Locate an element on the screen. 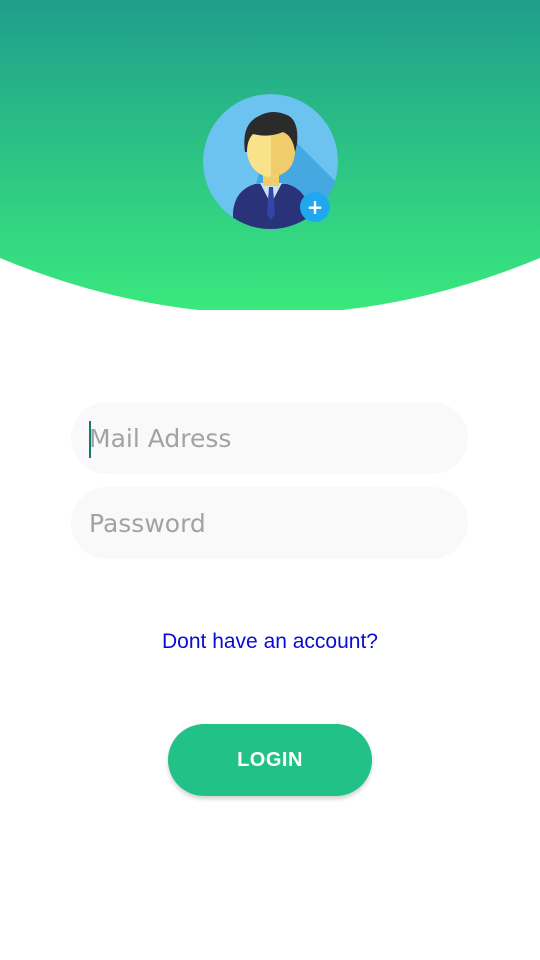 This screenshot has height=960, width=540. email-field is located at coordinates (269, 438).